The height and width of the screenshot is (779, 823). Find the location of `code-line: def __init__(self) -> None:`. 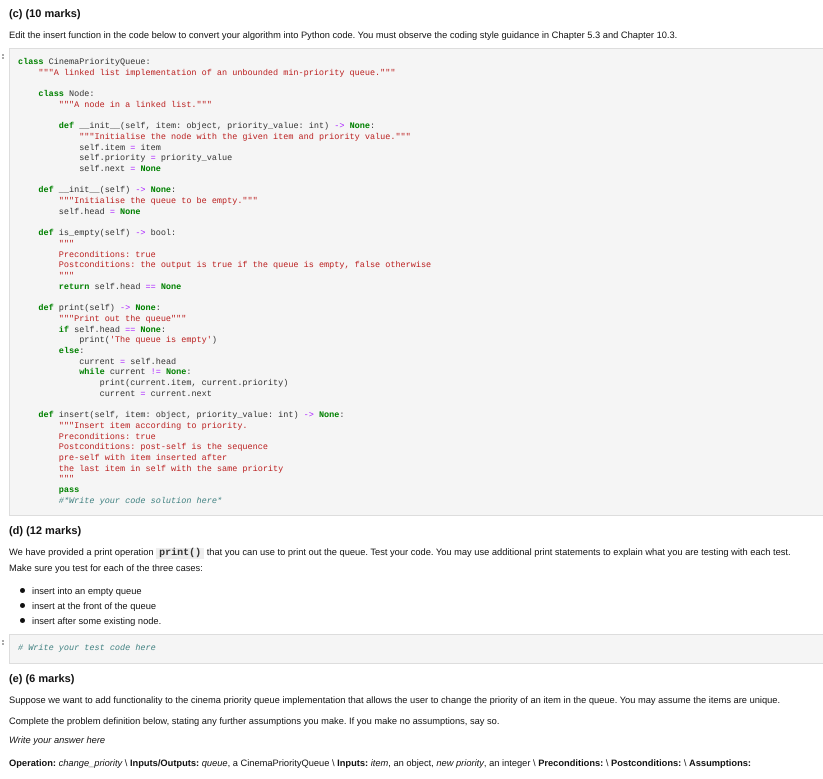

code-line: def __init__(self) -> None: is located at coordinates (106, 190).